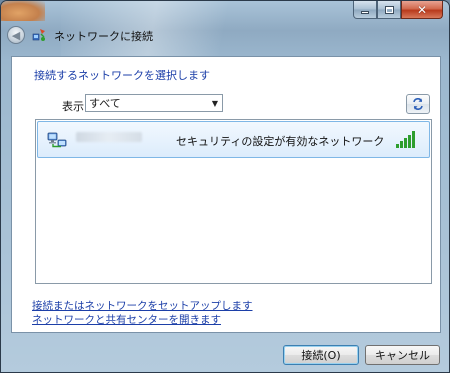 Image resolution: width=450 pixels, height=373 pixels. I want to click on network-wizard-icon, so click(38, 35).